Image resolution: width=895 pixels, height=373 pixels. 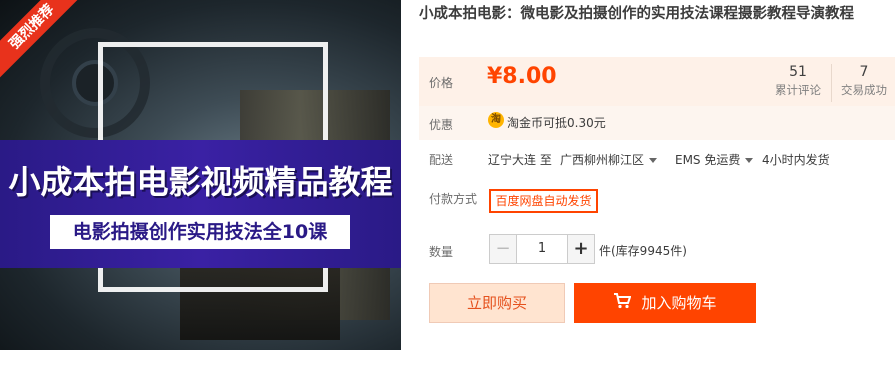 What do you see at coordinates (441, 125) in the screenshot?
I see `promo-label: 优惠` at bounding box center [441, 125].